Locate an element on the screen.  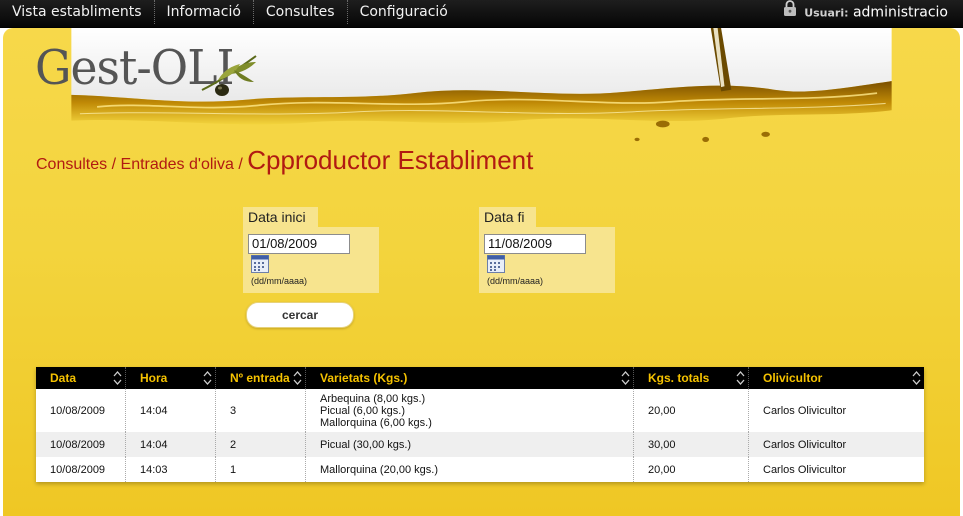
cell-kgs-totals: 30,00 is located at coordinates (691, 444).